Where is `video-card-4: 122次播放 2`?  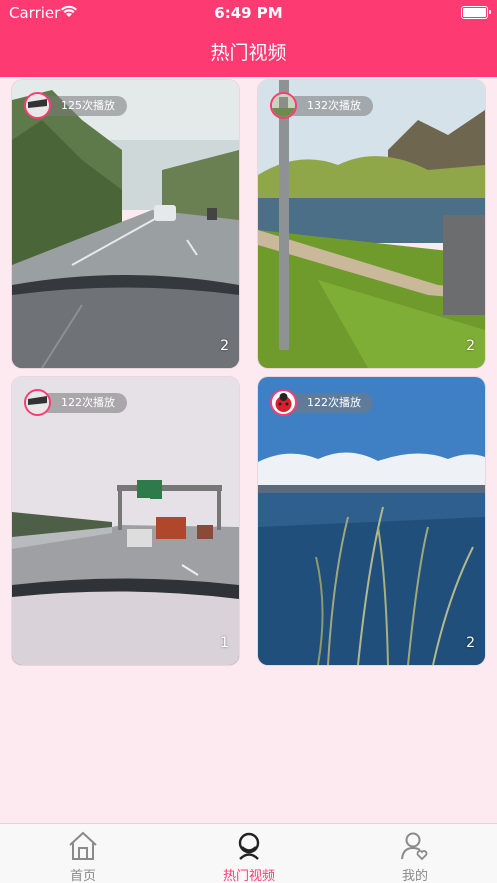
video-card-4: 122次播放 2 is located at coordinates (371, 521).